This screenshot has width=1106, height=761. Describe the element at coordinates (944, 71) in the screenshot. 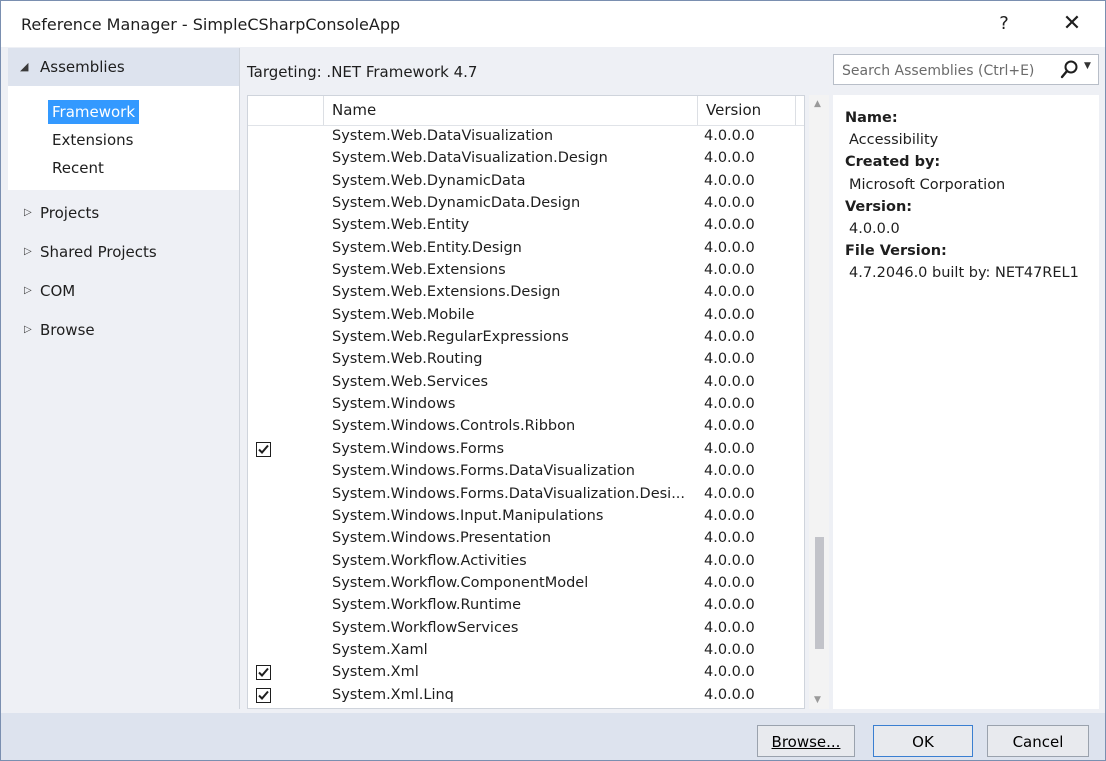

I see `search-input` at that location.